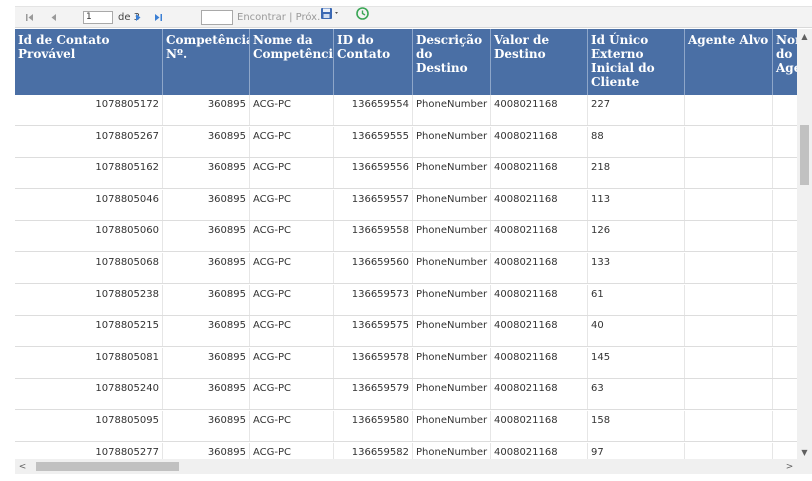 The height and width of the screenshot is (481, 812). What do you see at coordinates (107, 466) in the screenshot?
I see `horizontal-scroll-thumb` at bounding box center [107, 466].